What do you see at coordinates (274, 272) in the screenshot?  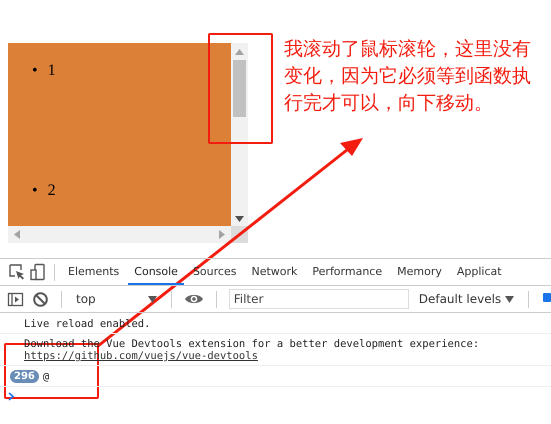 I see `devtools-tab: Network` at bounding box center [274, 272].